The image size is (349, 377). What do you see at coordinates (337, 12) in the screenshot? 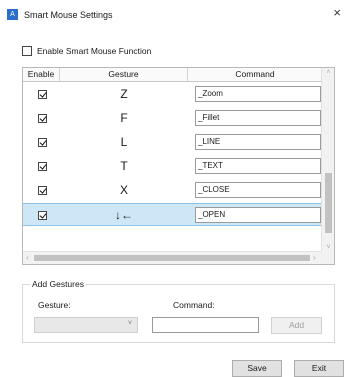
I see `close-icon: ×` at bounding box center [337, 12].